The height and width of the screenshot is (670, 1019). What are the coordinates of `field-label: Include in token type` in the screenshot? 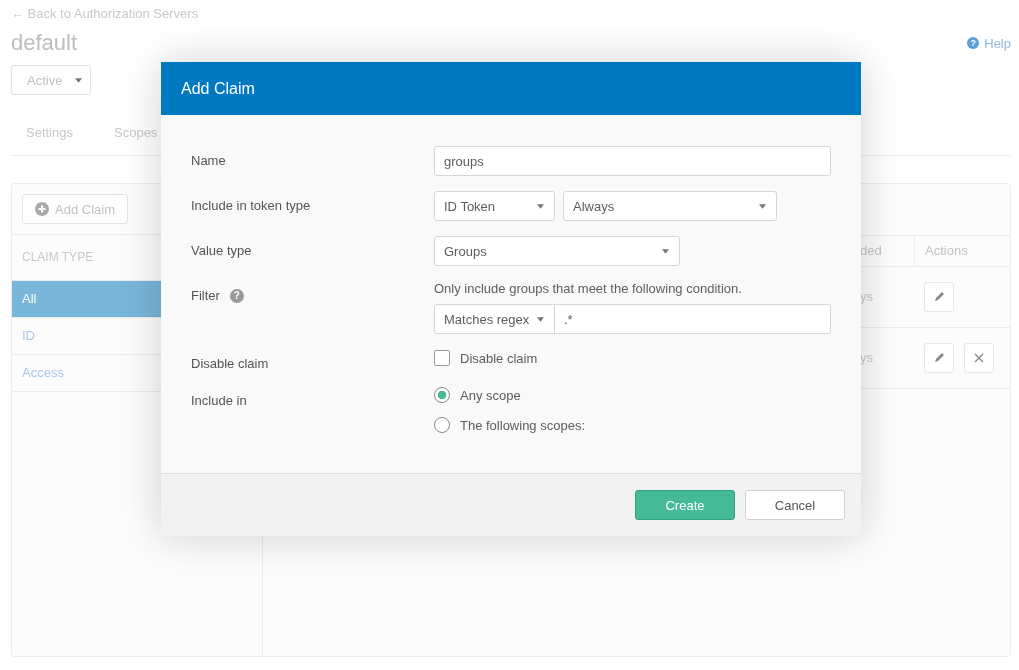 It's located at (251, 205).